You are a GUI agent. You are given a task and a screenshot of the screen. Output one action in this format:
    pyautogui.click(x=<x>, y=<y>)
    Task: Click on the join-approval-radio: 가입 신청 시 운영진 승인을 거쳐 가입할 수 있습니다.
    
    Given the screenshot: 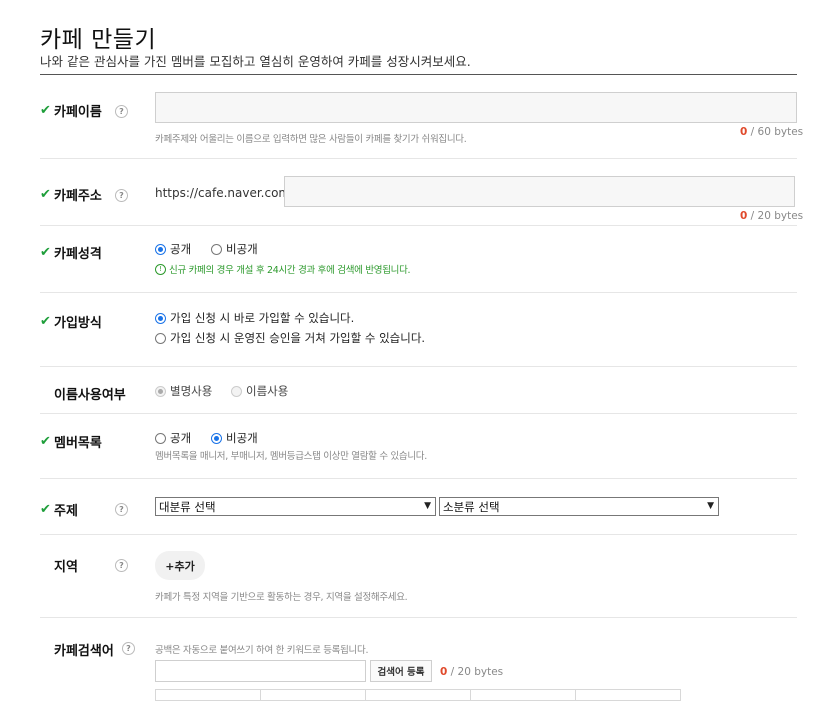 What is the action you would take?
    pyautogui.click(x=290, y=338)
    